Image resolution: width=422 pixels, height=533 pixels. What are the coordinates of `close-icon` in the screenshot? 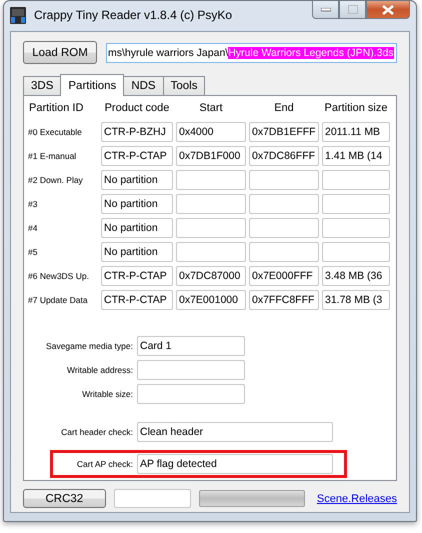 It's located at (388, 9).